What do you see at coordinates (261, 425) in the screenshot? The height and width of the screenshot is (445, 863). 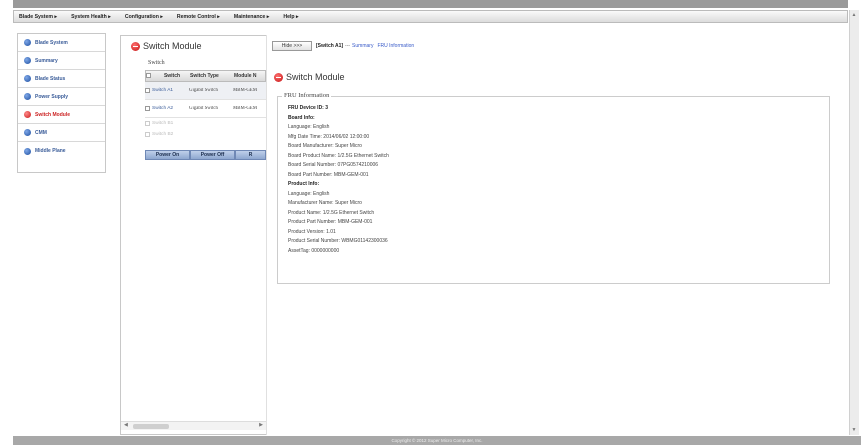 I see `scroll-right-arrow-icon: ▶` at bounding box center [261, 425].